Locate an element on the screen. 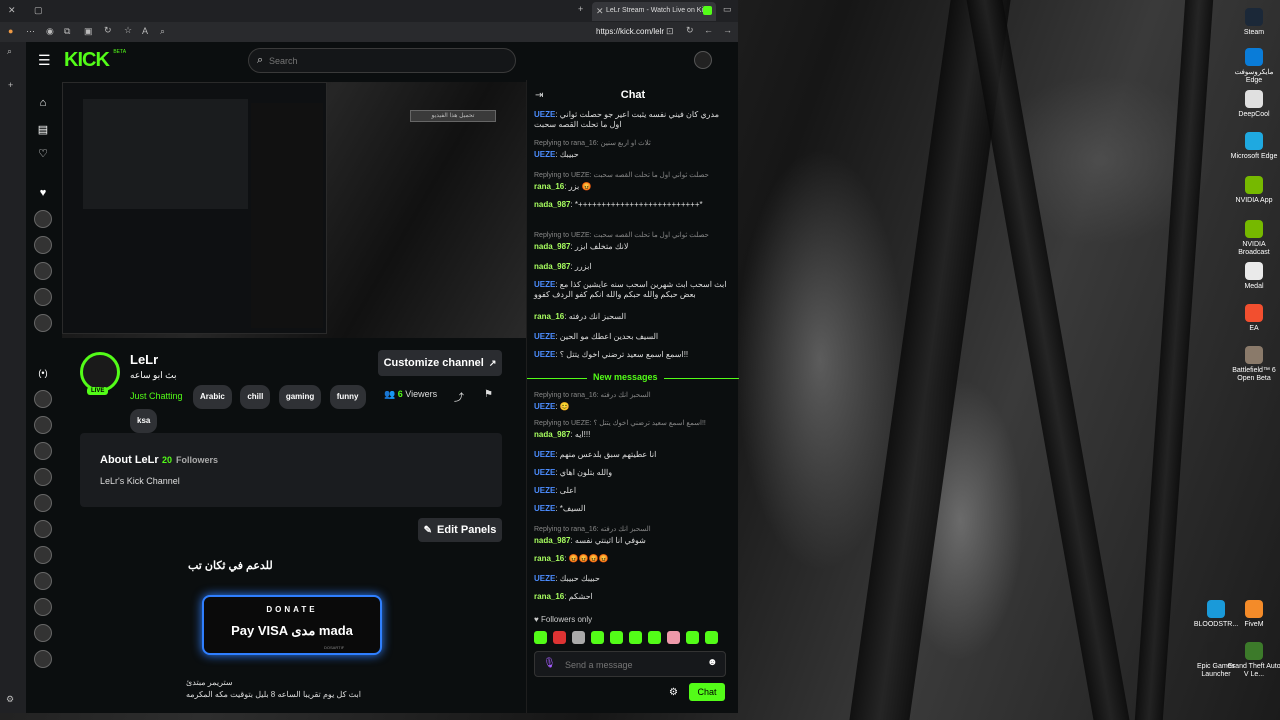 This screenshot has height=720, width=1280. user-avatar is located at coordinates (703, 60).